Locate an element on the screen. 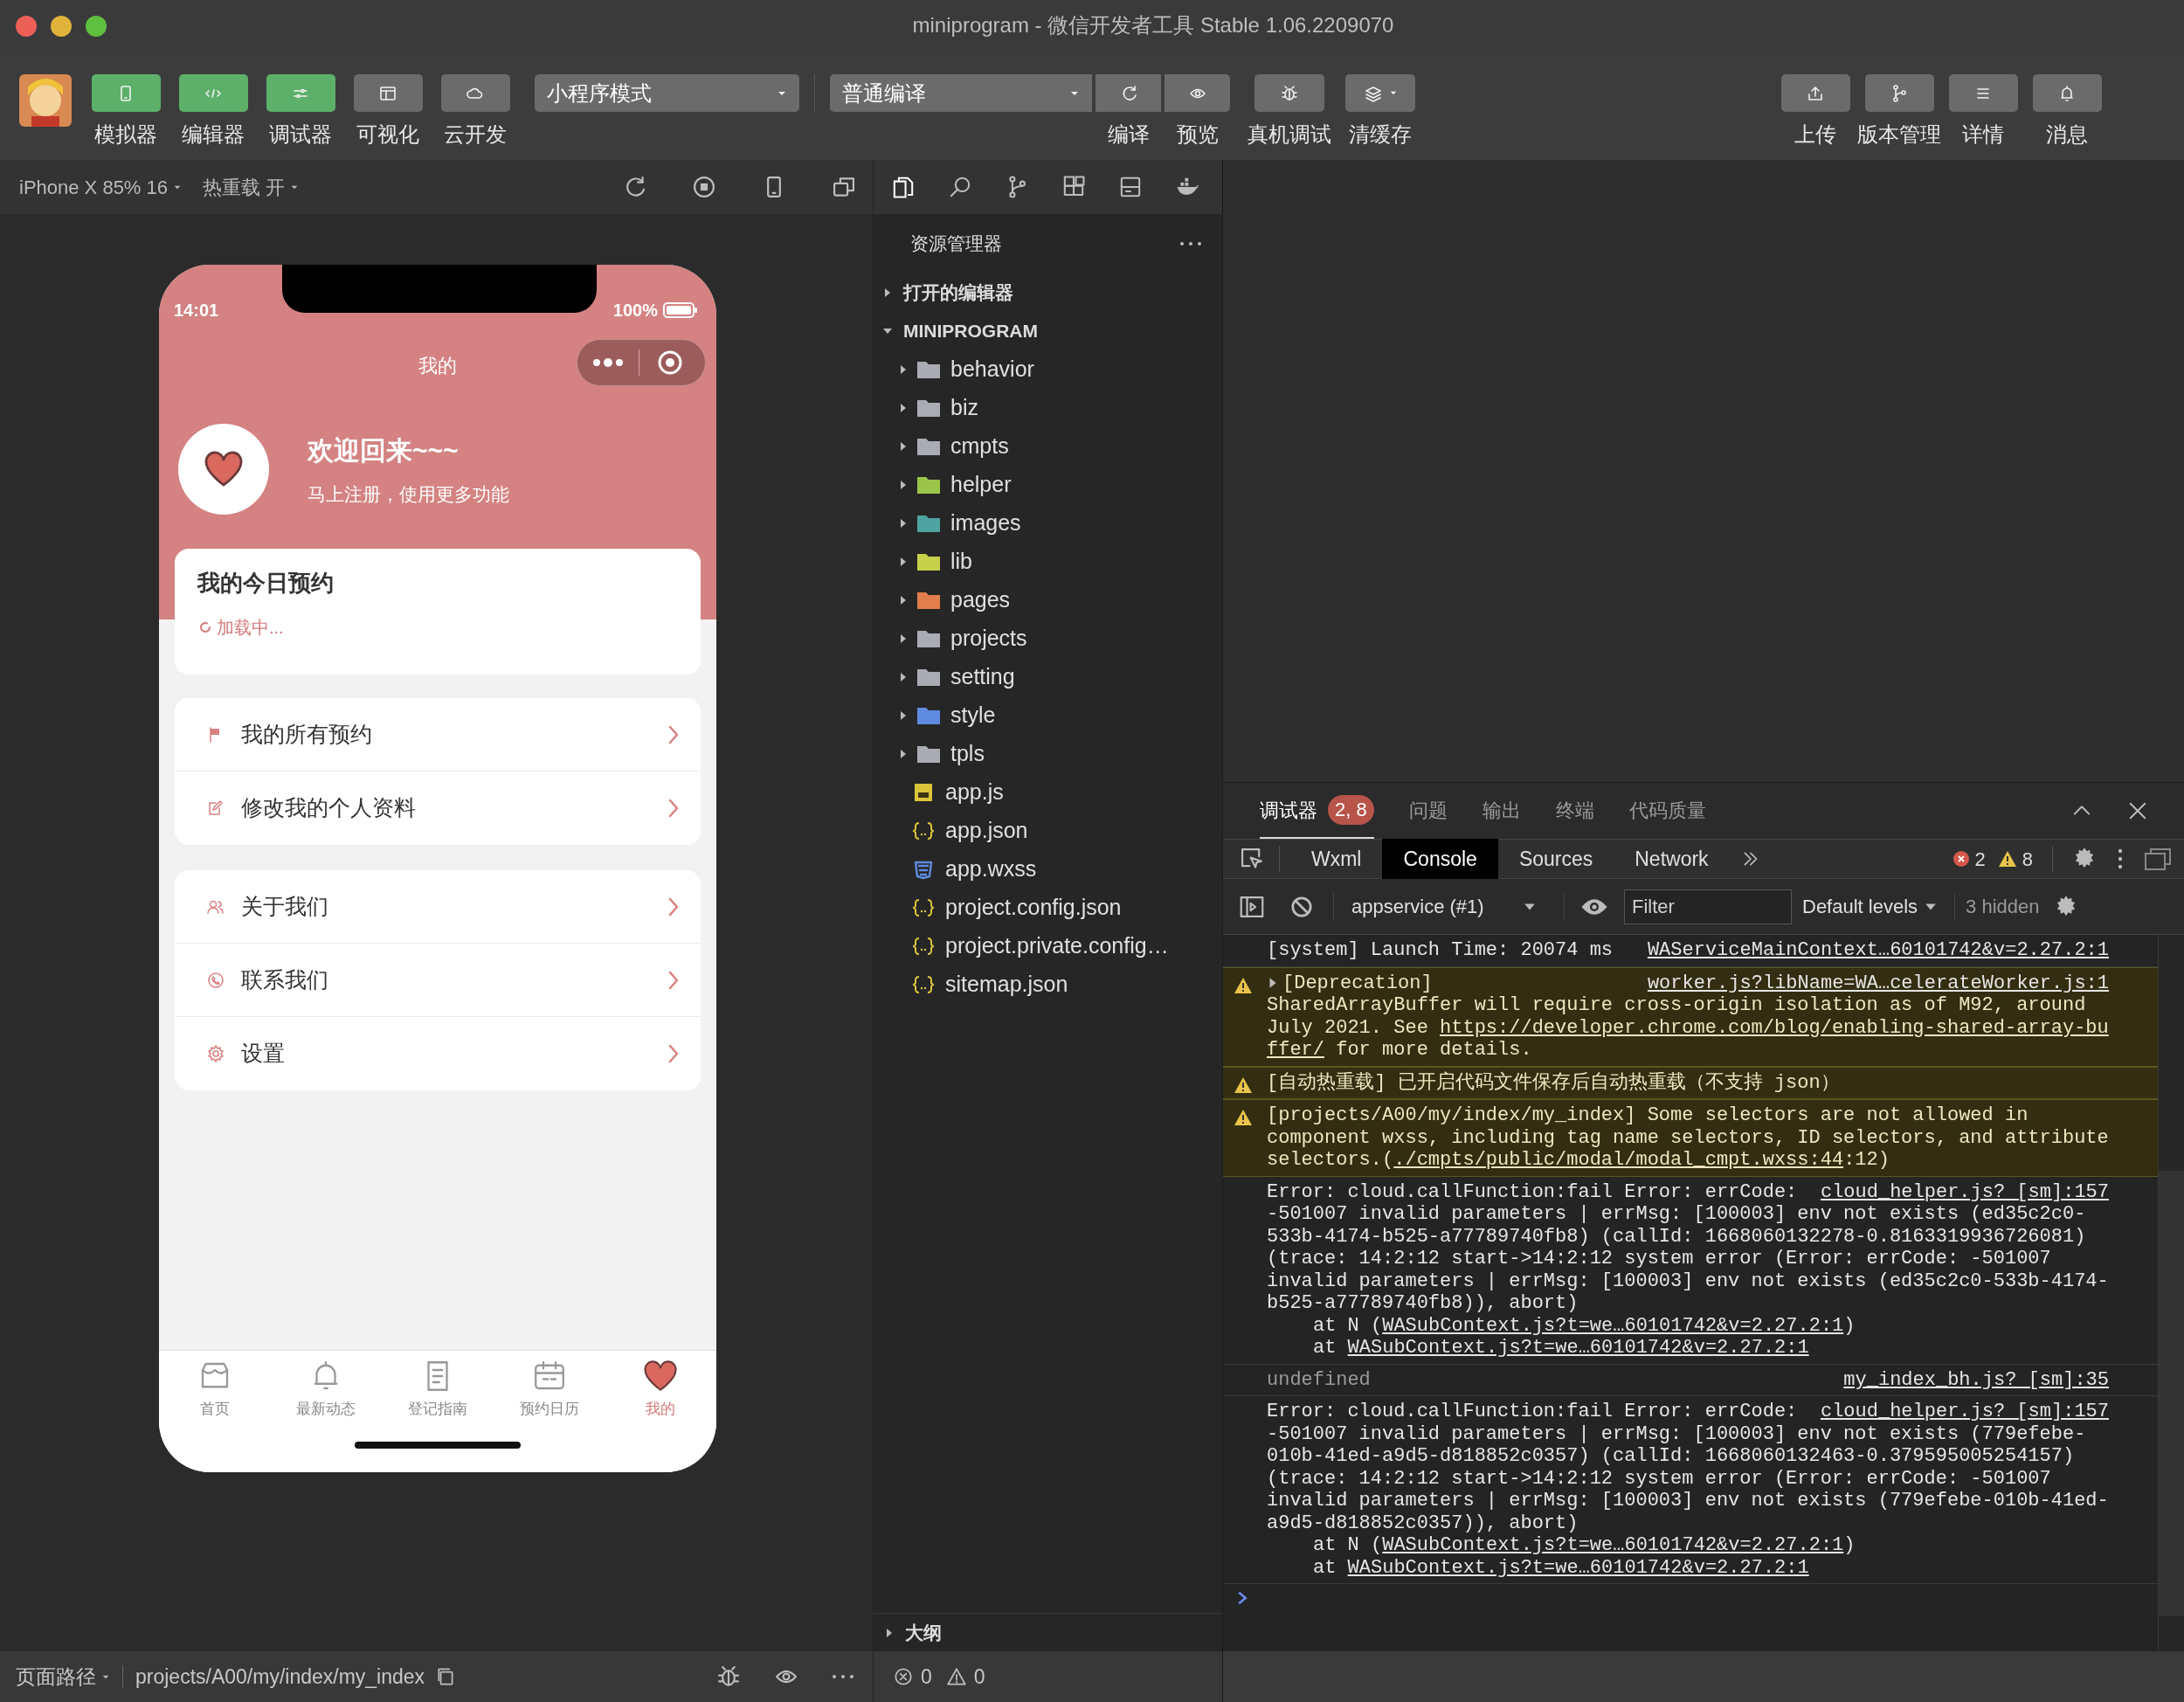 This screenshot has width=2184, height=1702. console-link: https://developer.chrome.com/blog/enabling-shared-array-bu is located at coordinates (1774, 1027).